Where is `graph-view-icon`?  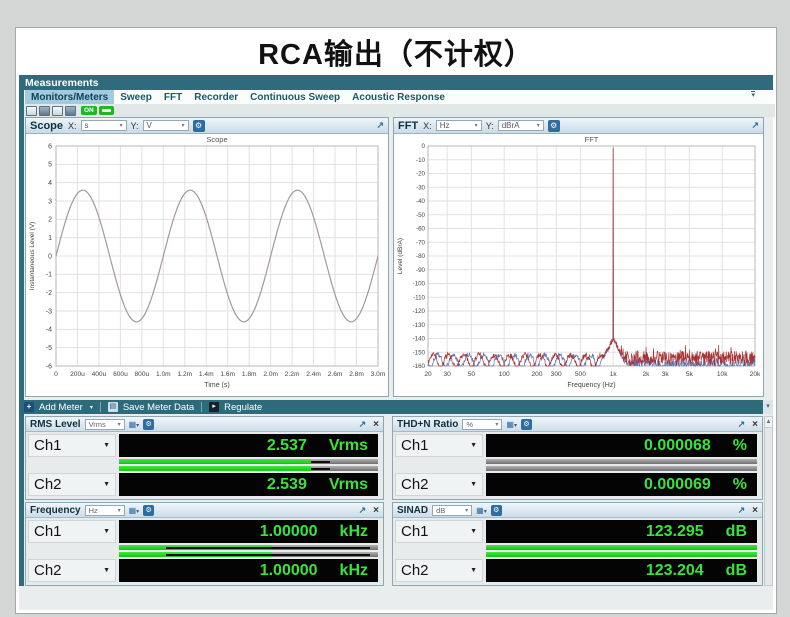
graph-view-icon is located at coordinates (57, 110).